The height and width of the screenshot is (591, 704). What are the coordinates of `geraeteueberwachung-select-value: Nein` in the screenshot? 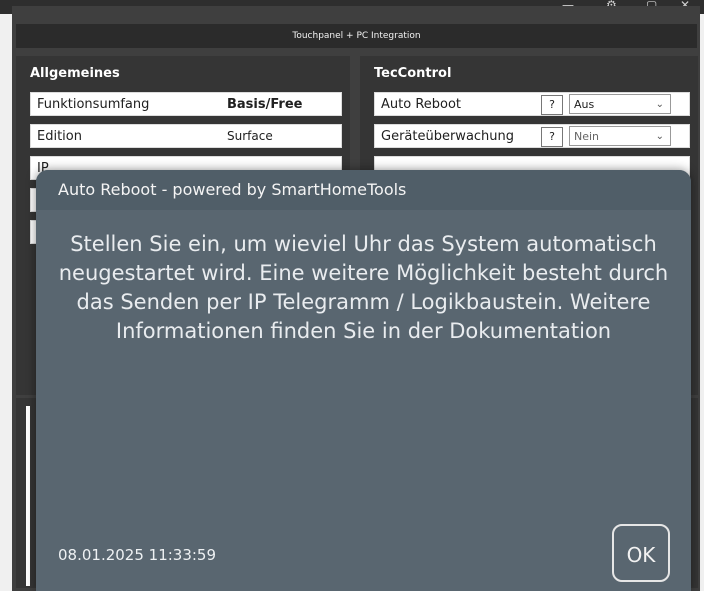 It's located at (587, 136).